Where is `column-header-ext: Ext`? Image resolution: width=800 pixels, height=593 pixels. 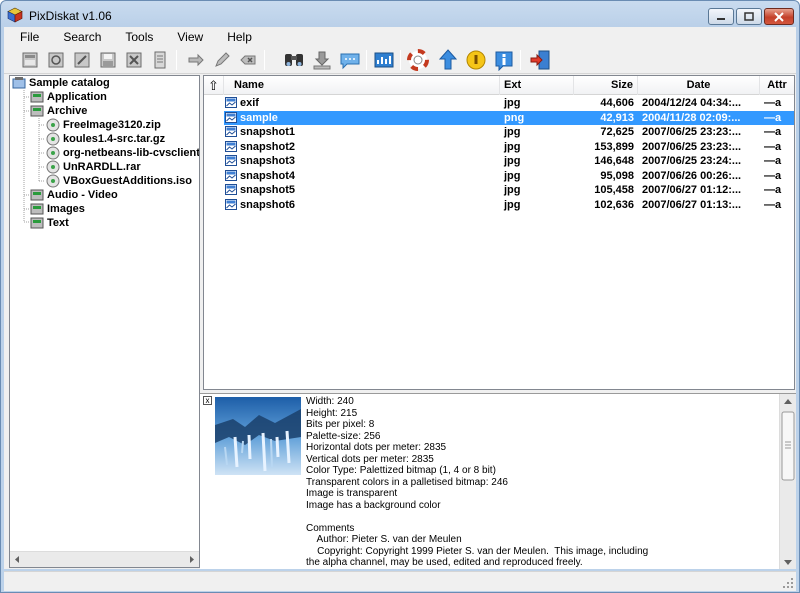
column-header-ext: Ext is located at coordinates (537, 85).